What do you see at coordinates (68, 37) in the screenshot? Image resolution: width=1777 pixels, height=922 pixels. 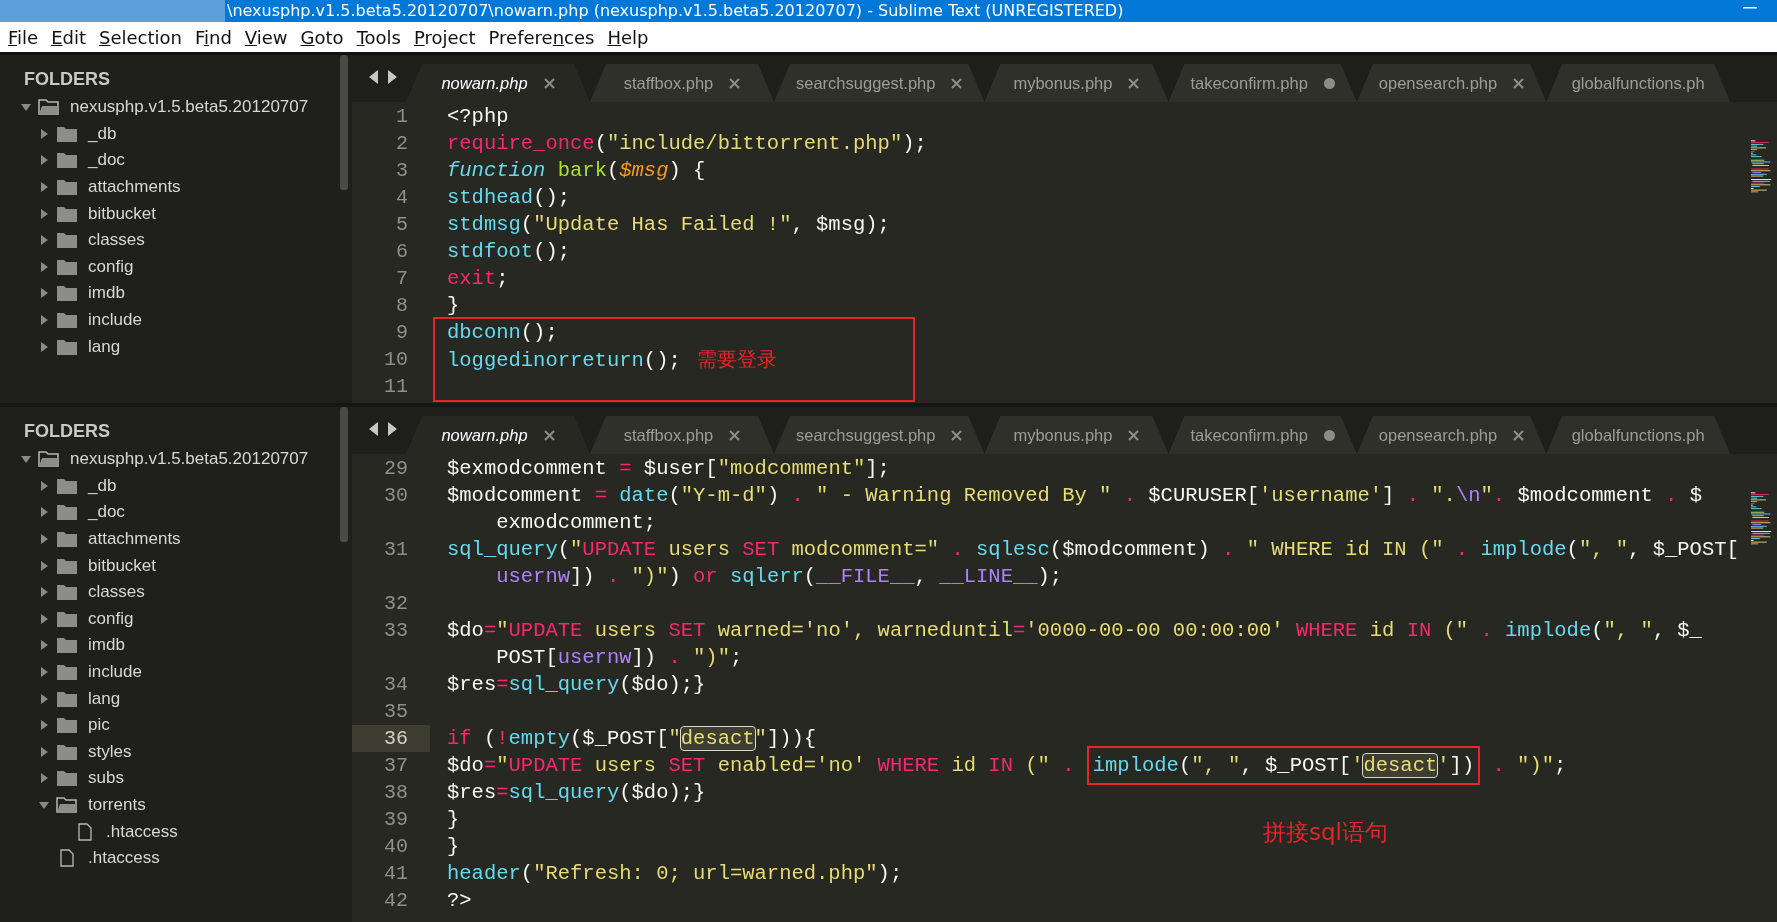 I see `menu-item: Edit` at bounding box center [68, 37].